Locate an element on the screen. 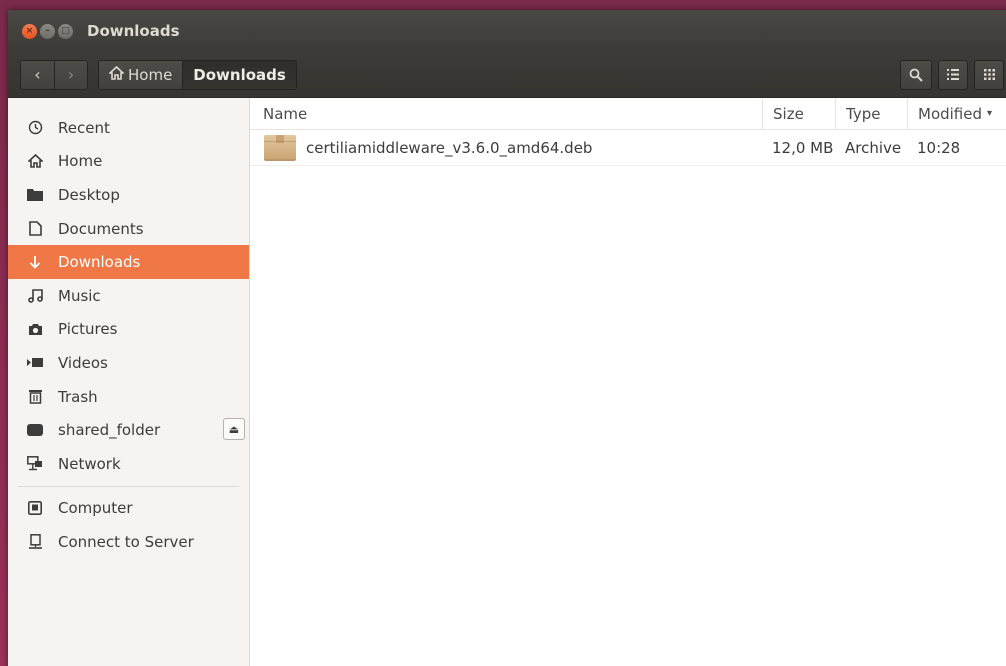 Image resolution: width=1006 pixels, height=666 pixels. sidebar-item-label: Network is located at coordinates (89, 463).